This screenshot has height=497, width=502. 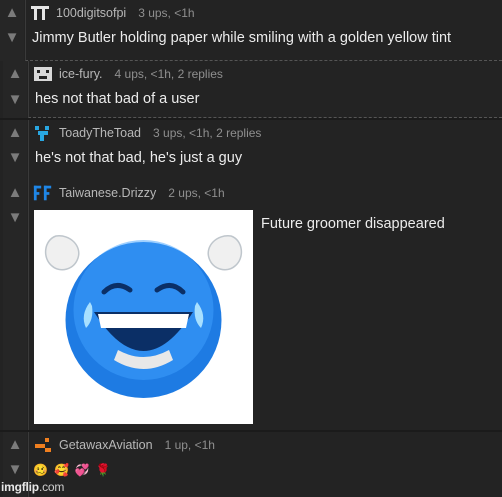 What do you see at coordinates (107, 193) in the screenshot?
I see `username: Taiwanese.Drizzy` at bounding box center [107, 193].